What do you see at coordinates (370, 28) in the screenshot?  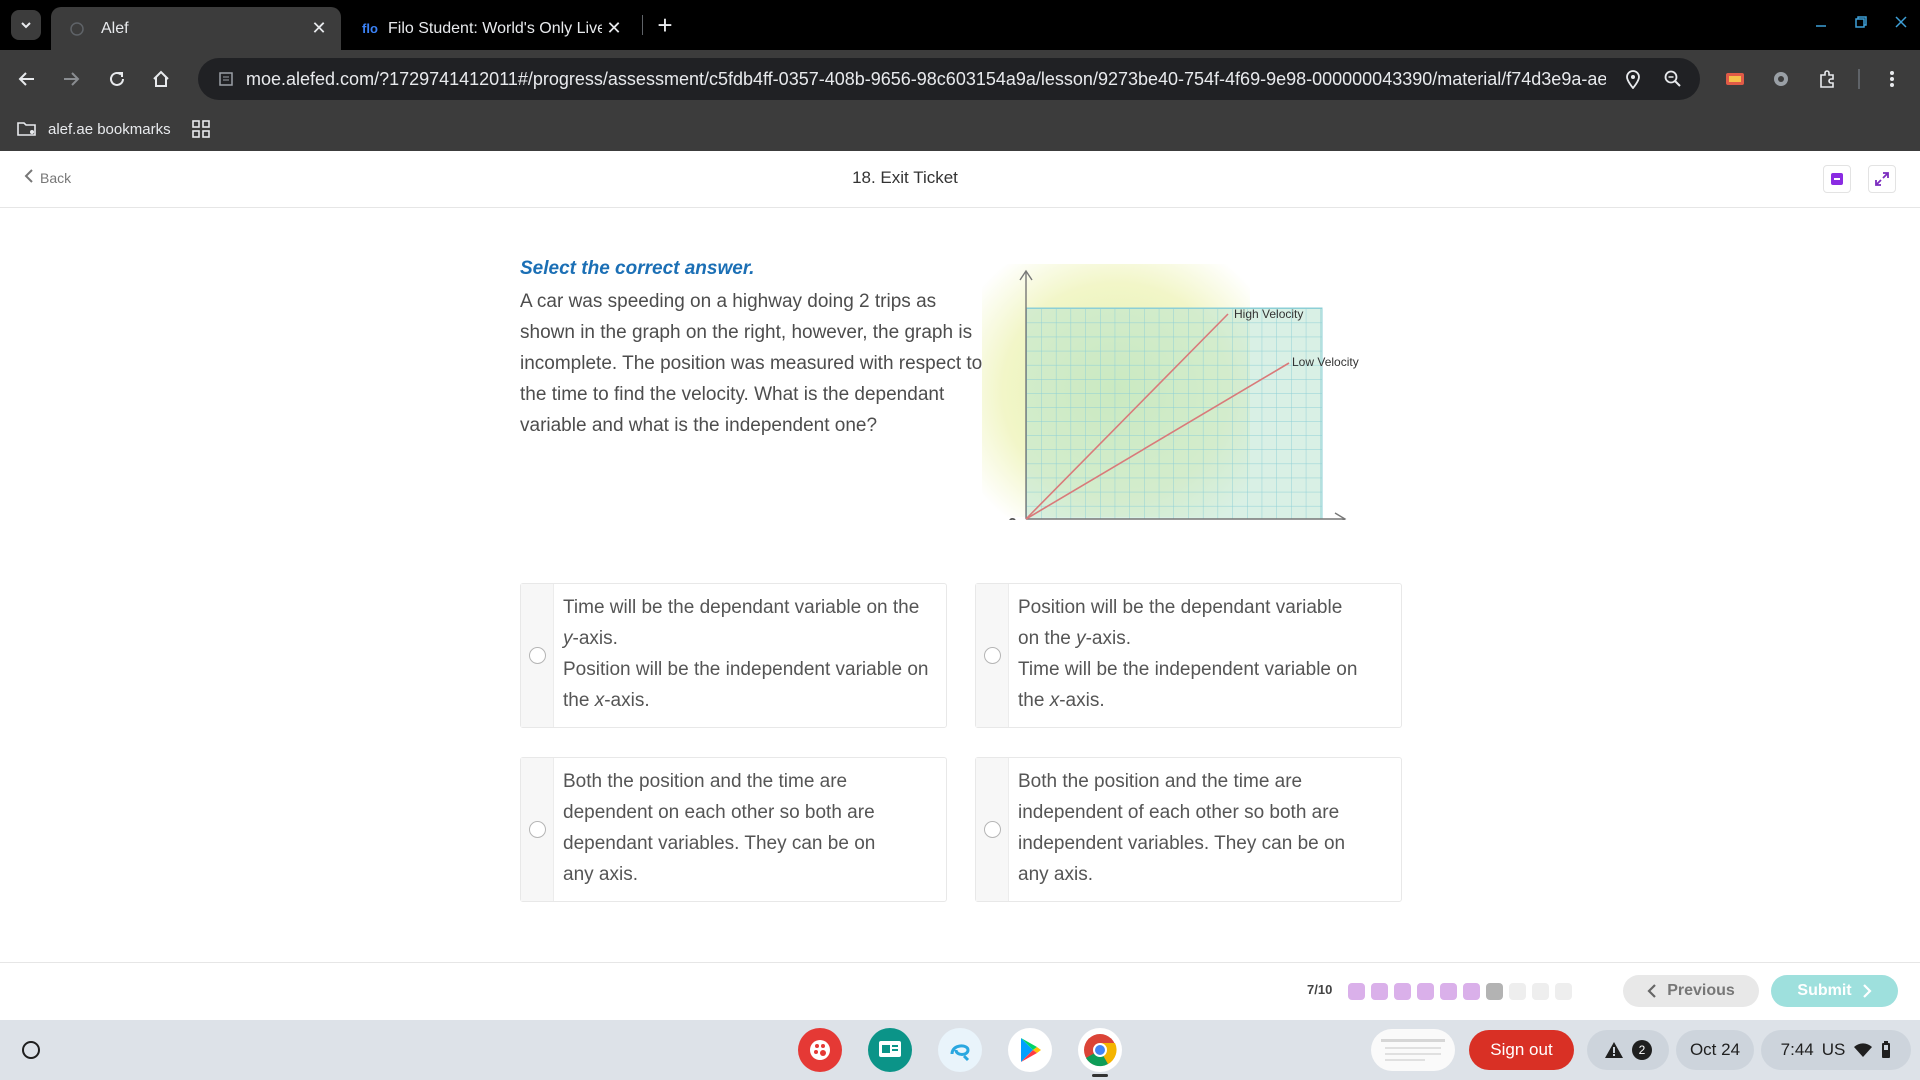 I see `filo-favicon-icon: flo` at bounding box center [370, 28].